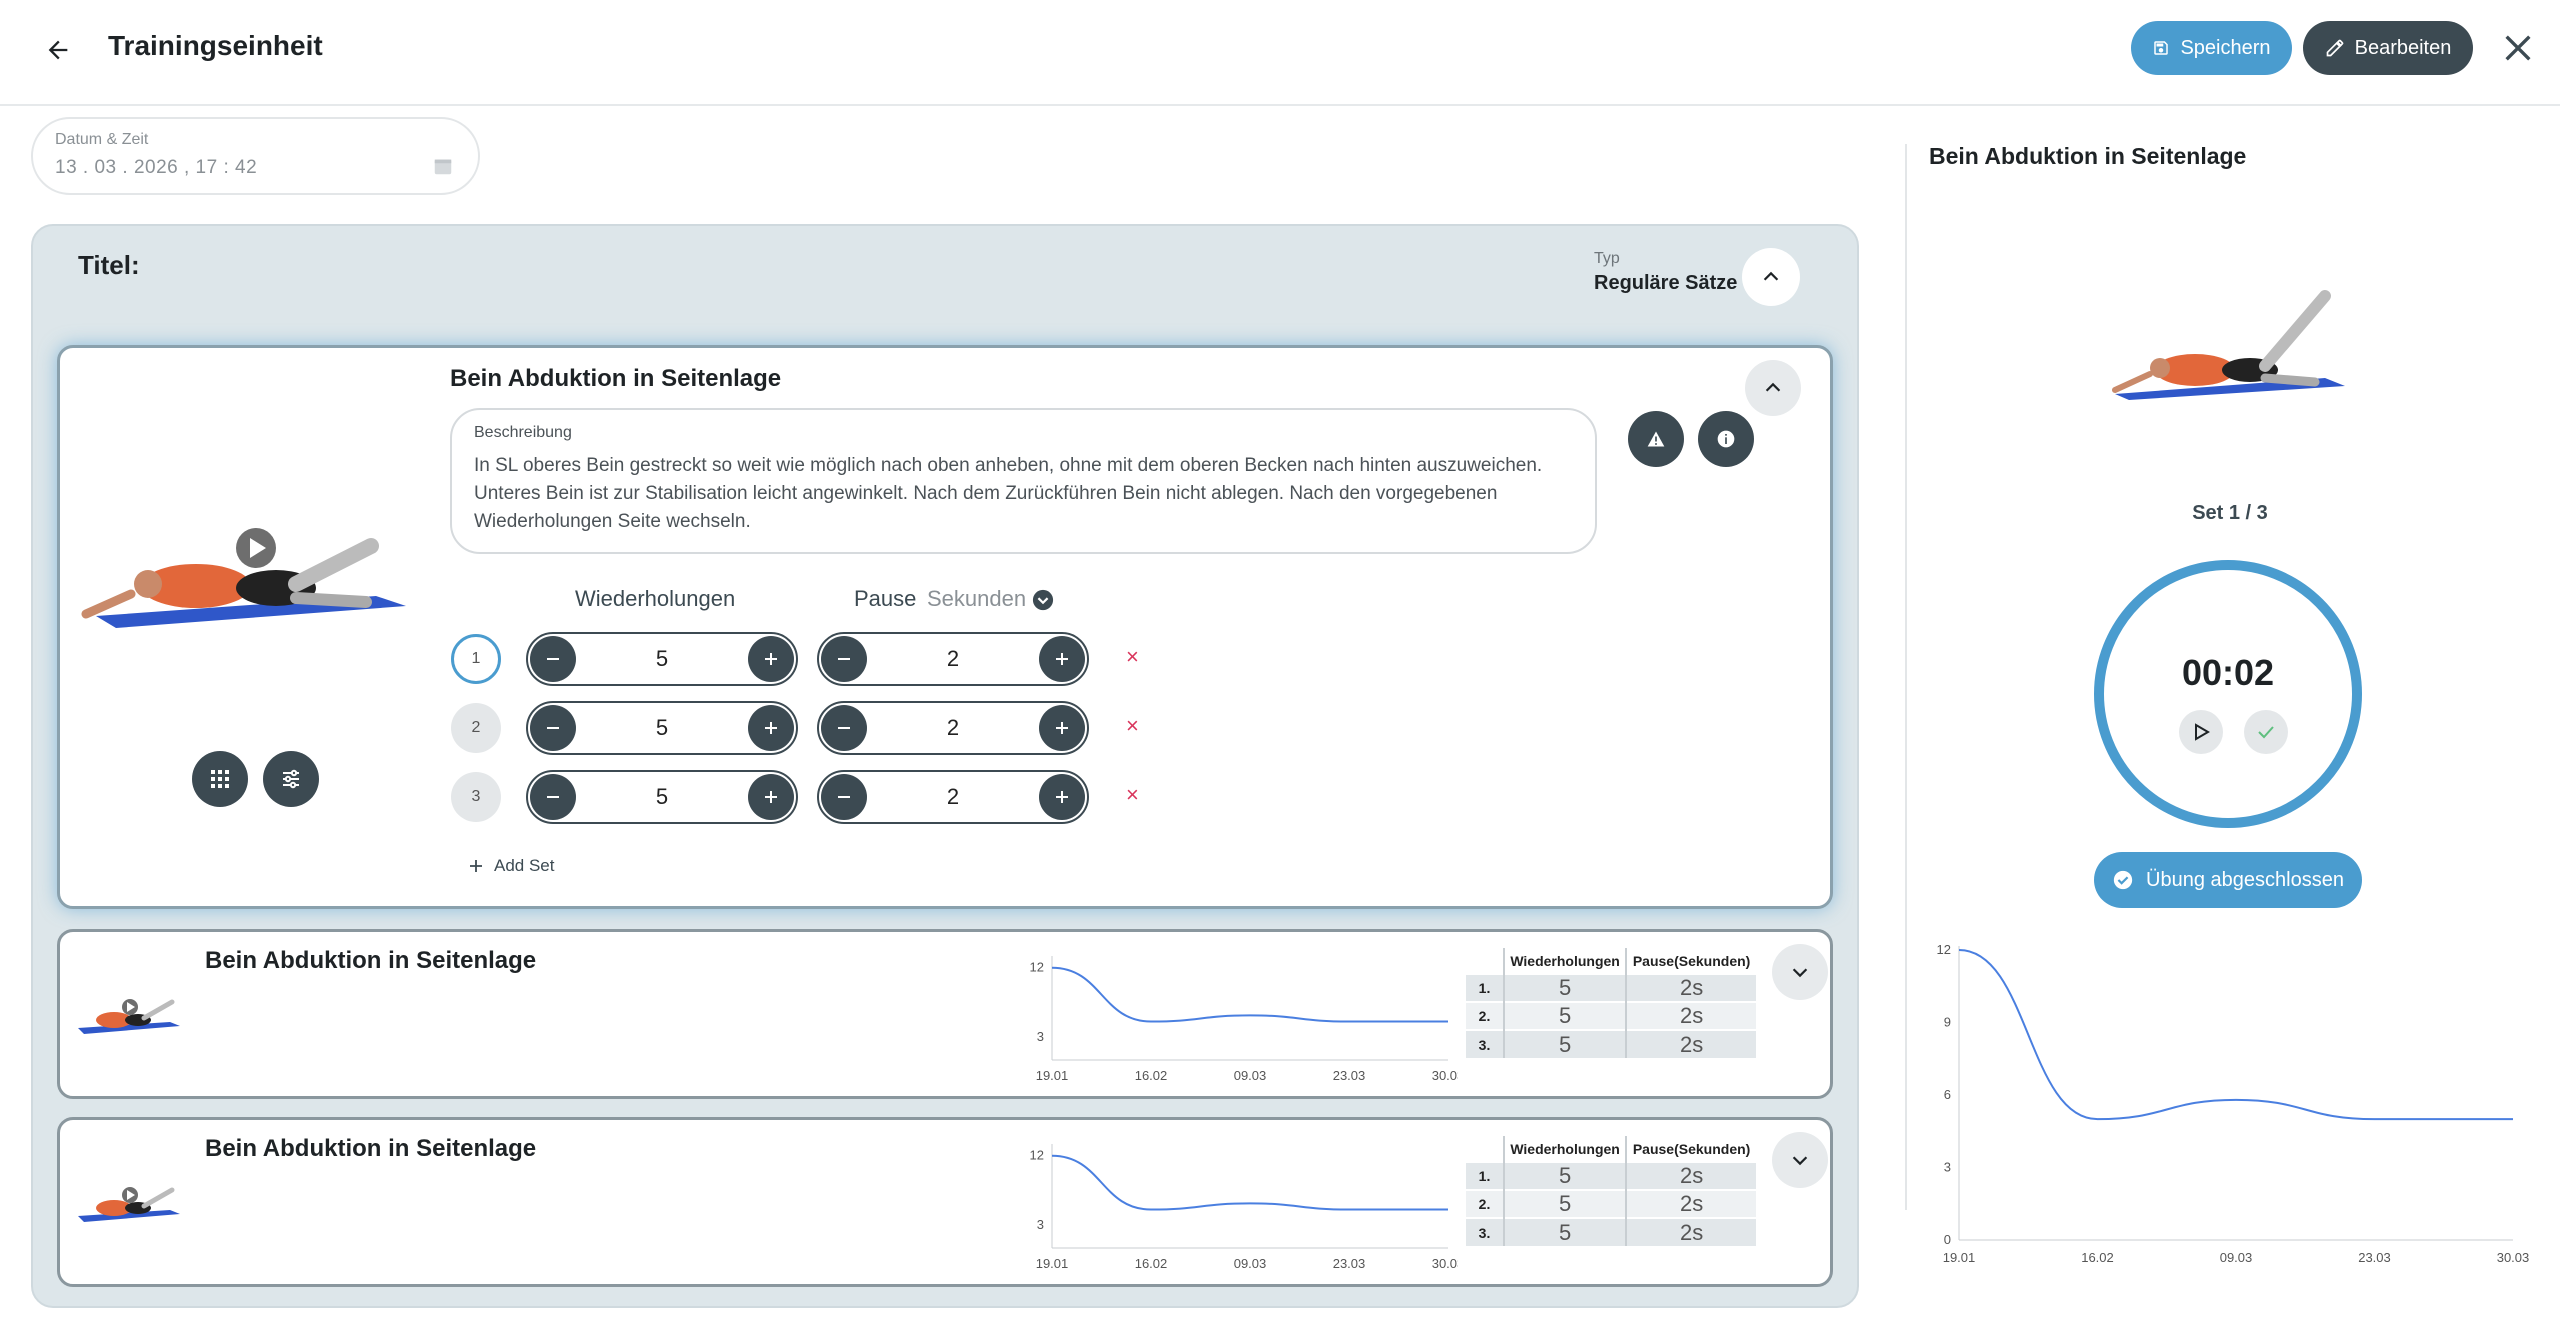  What do you see at coordinates (476, 728) in the screenshot?
I see `set-number: 2` at bounding box center [476, 728].